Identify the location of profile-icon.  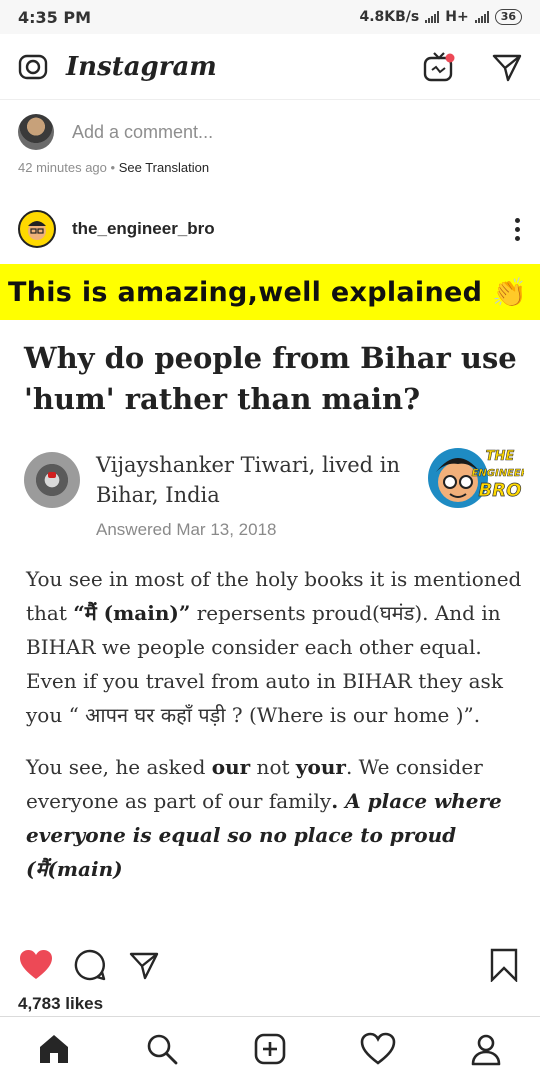
(486, 1049).